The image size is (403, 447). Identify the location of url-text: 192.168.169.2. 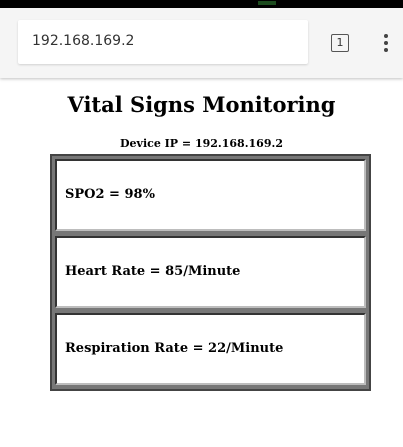
(83, 41).